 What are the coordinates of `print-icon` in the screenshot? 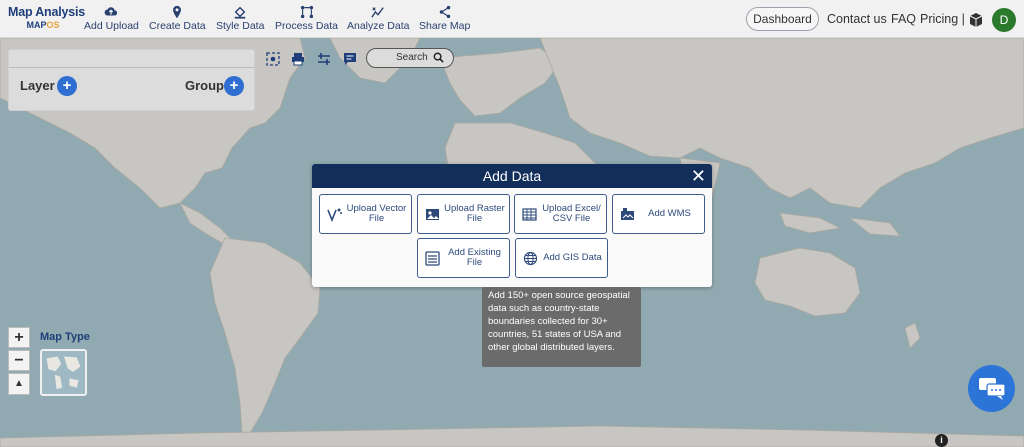 It's located at (298, 59).